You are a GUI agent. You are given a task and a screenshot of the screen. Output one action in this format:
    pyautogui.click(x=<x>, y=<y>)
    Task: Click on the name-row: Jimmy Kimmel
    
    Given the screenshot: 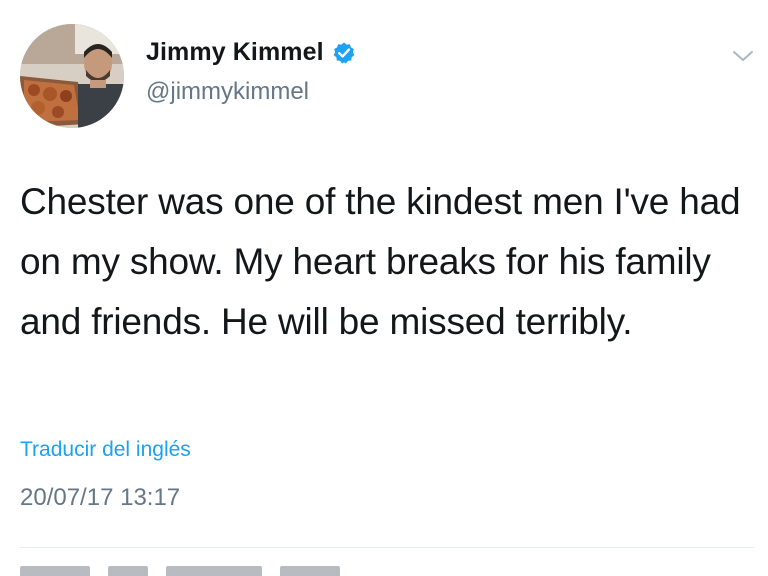 What is the action you would take?
    pyautogui.click(x=251, y=52)
    